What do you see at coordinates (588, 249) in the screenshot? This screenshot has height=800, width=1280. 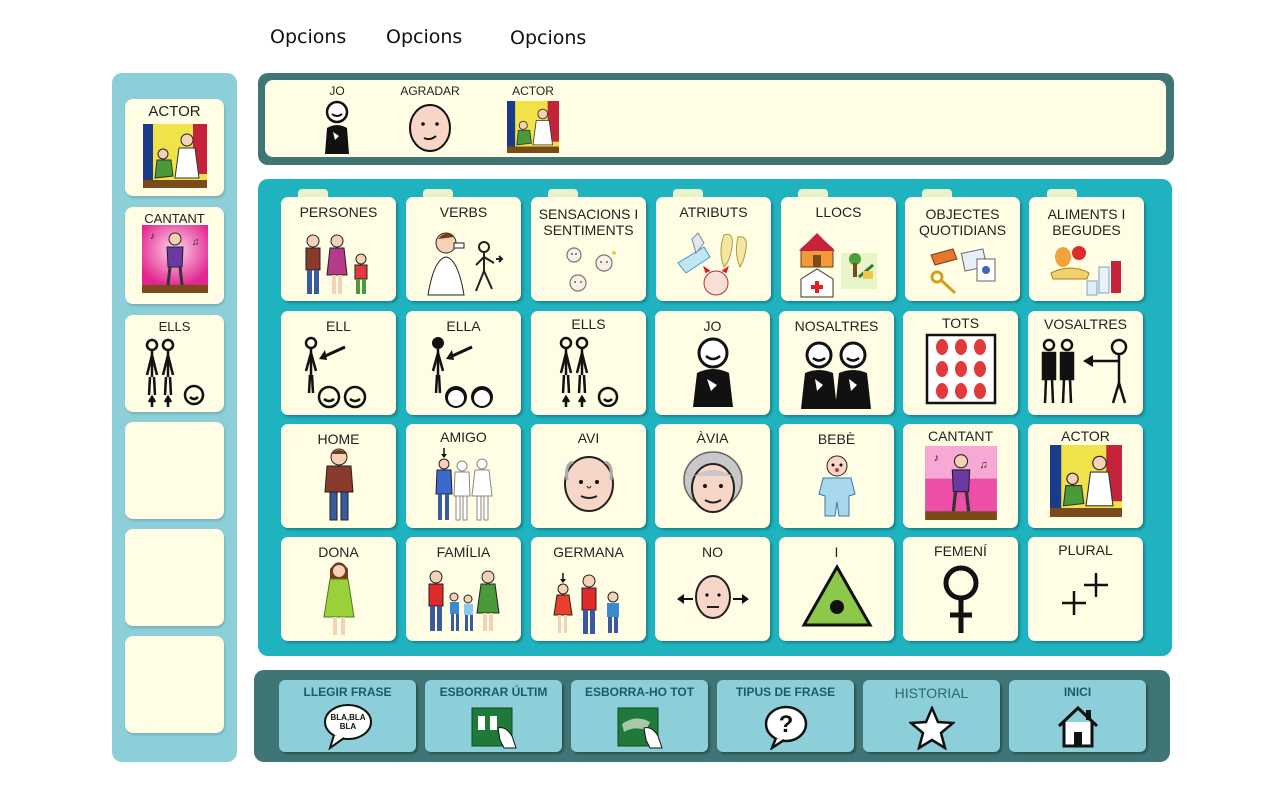 I see `folder-feelings: SENSACIONS I SENTIMENTS` at bounding box center [588, 249].